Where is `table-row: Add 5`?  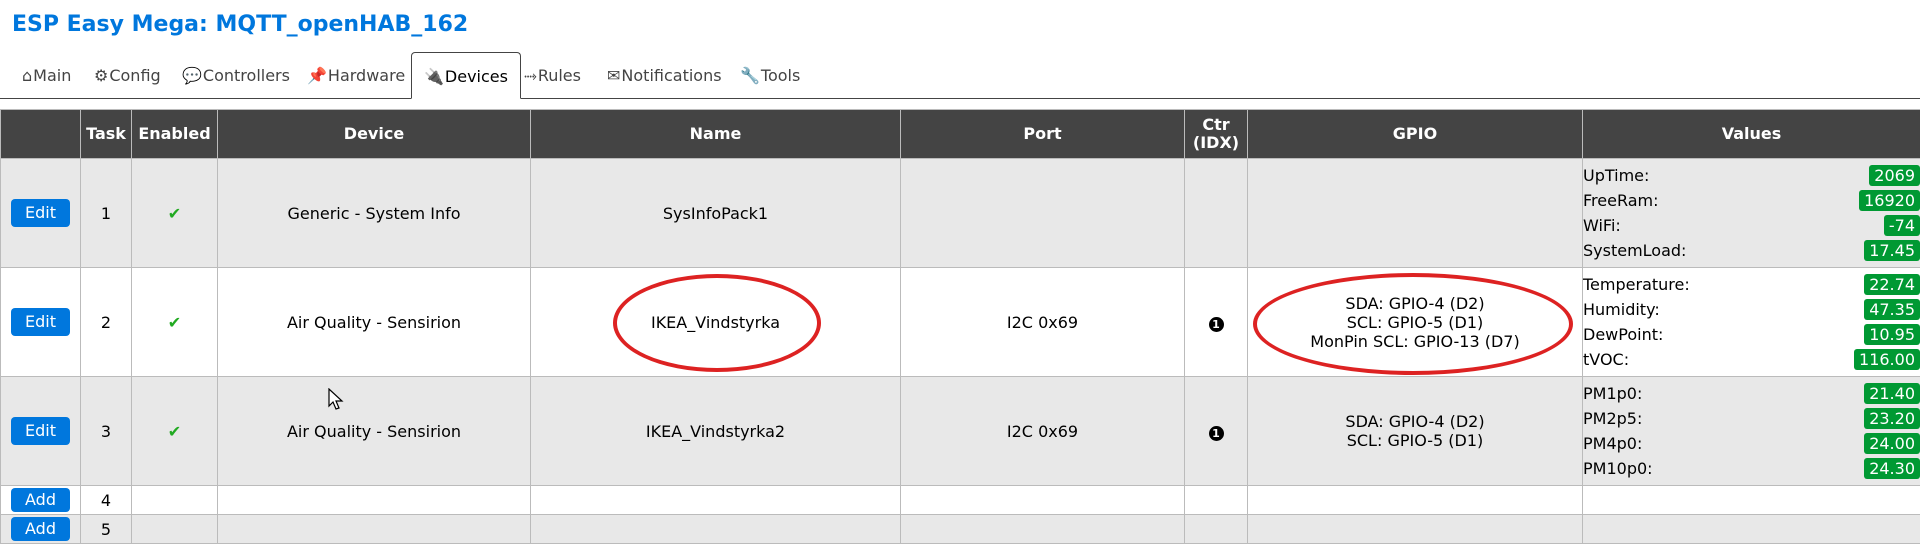
table-row: Add 5 is located at coordinates (960, 529).